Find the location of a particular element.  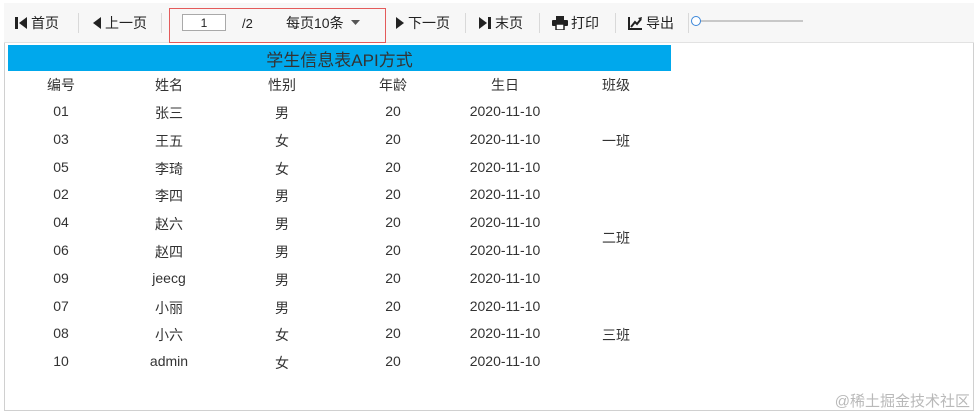

table-cell-class: 一班 is located at coordinates (616, 140).